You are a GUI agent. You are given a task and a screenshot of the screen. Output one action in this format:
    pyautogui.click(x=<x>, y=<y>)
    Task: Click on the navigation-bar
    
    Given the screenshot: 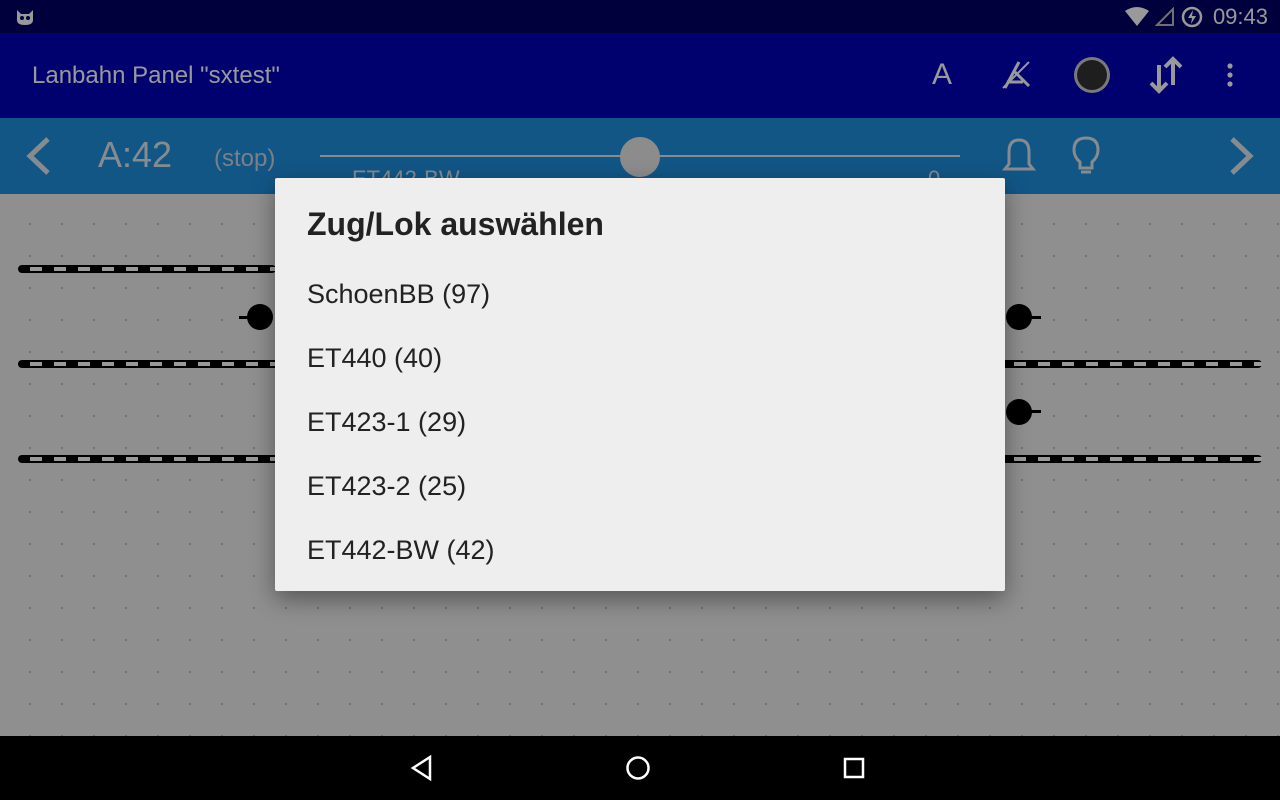 What is the action you would take?
    pyautogui.click(x=640, y=768)
    